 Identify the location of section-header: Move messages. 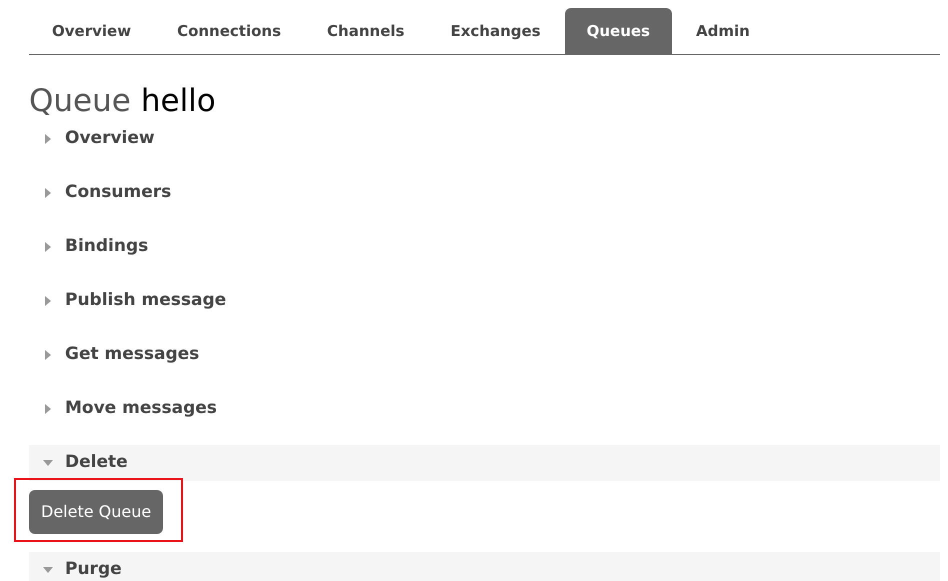
(484, 409).